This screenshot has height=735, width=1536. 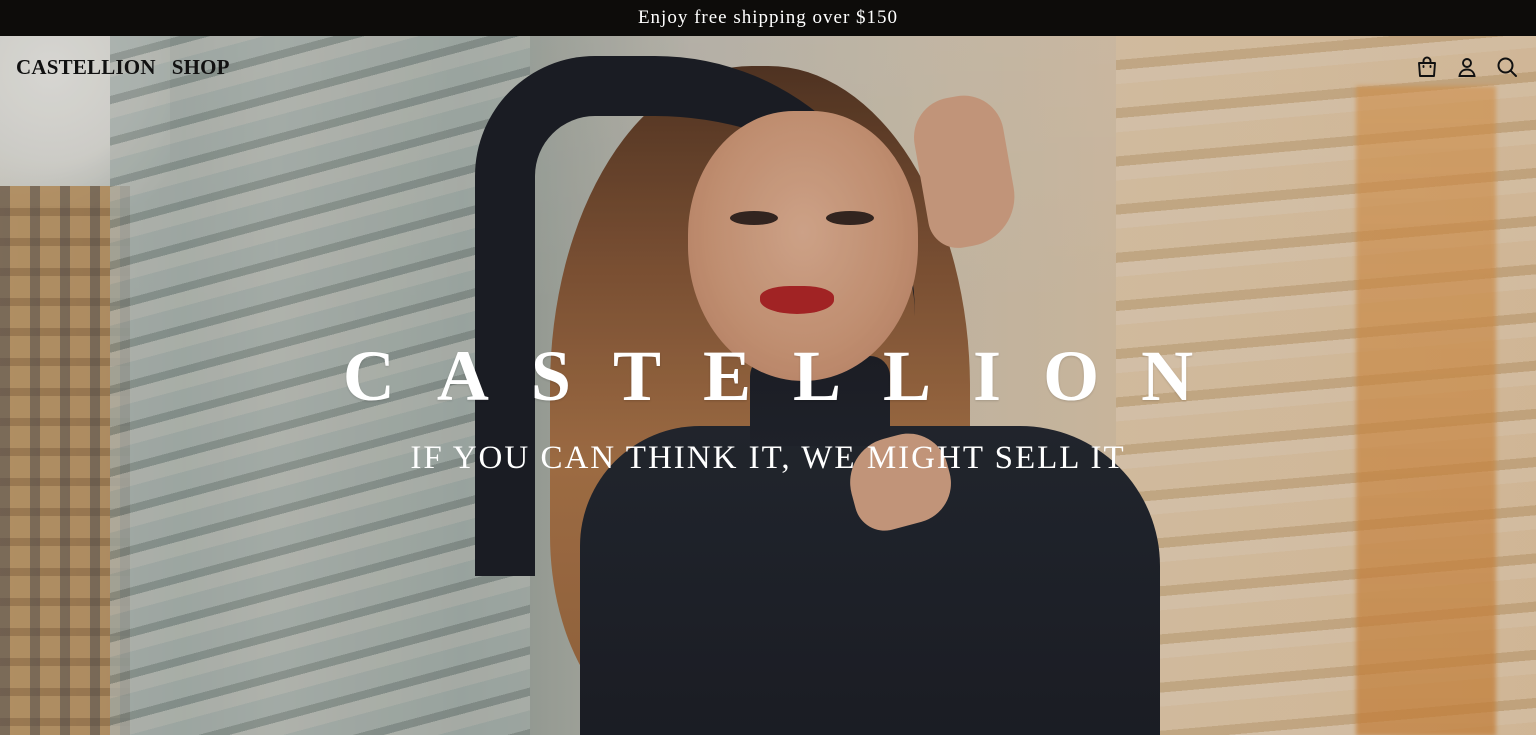 I want to click on announcement-bar: Enjoy free shipping over $150, so click(x=768, y=18).